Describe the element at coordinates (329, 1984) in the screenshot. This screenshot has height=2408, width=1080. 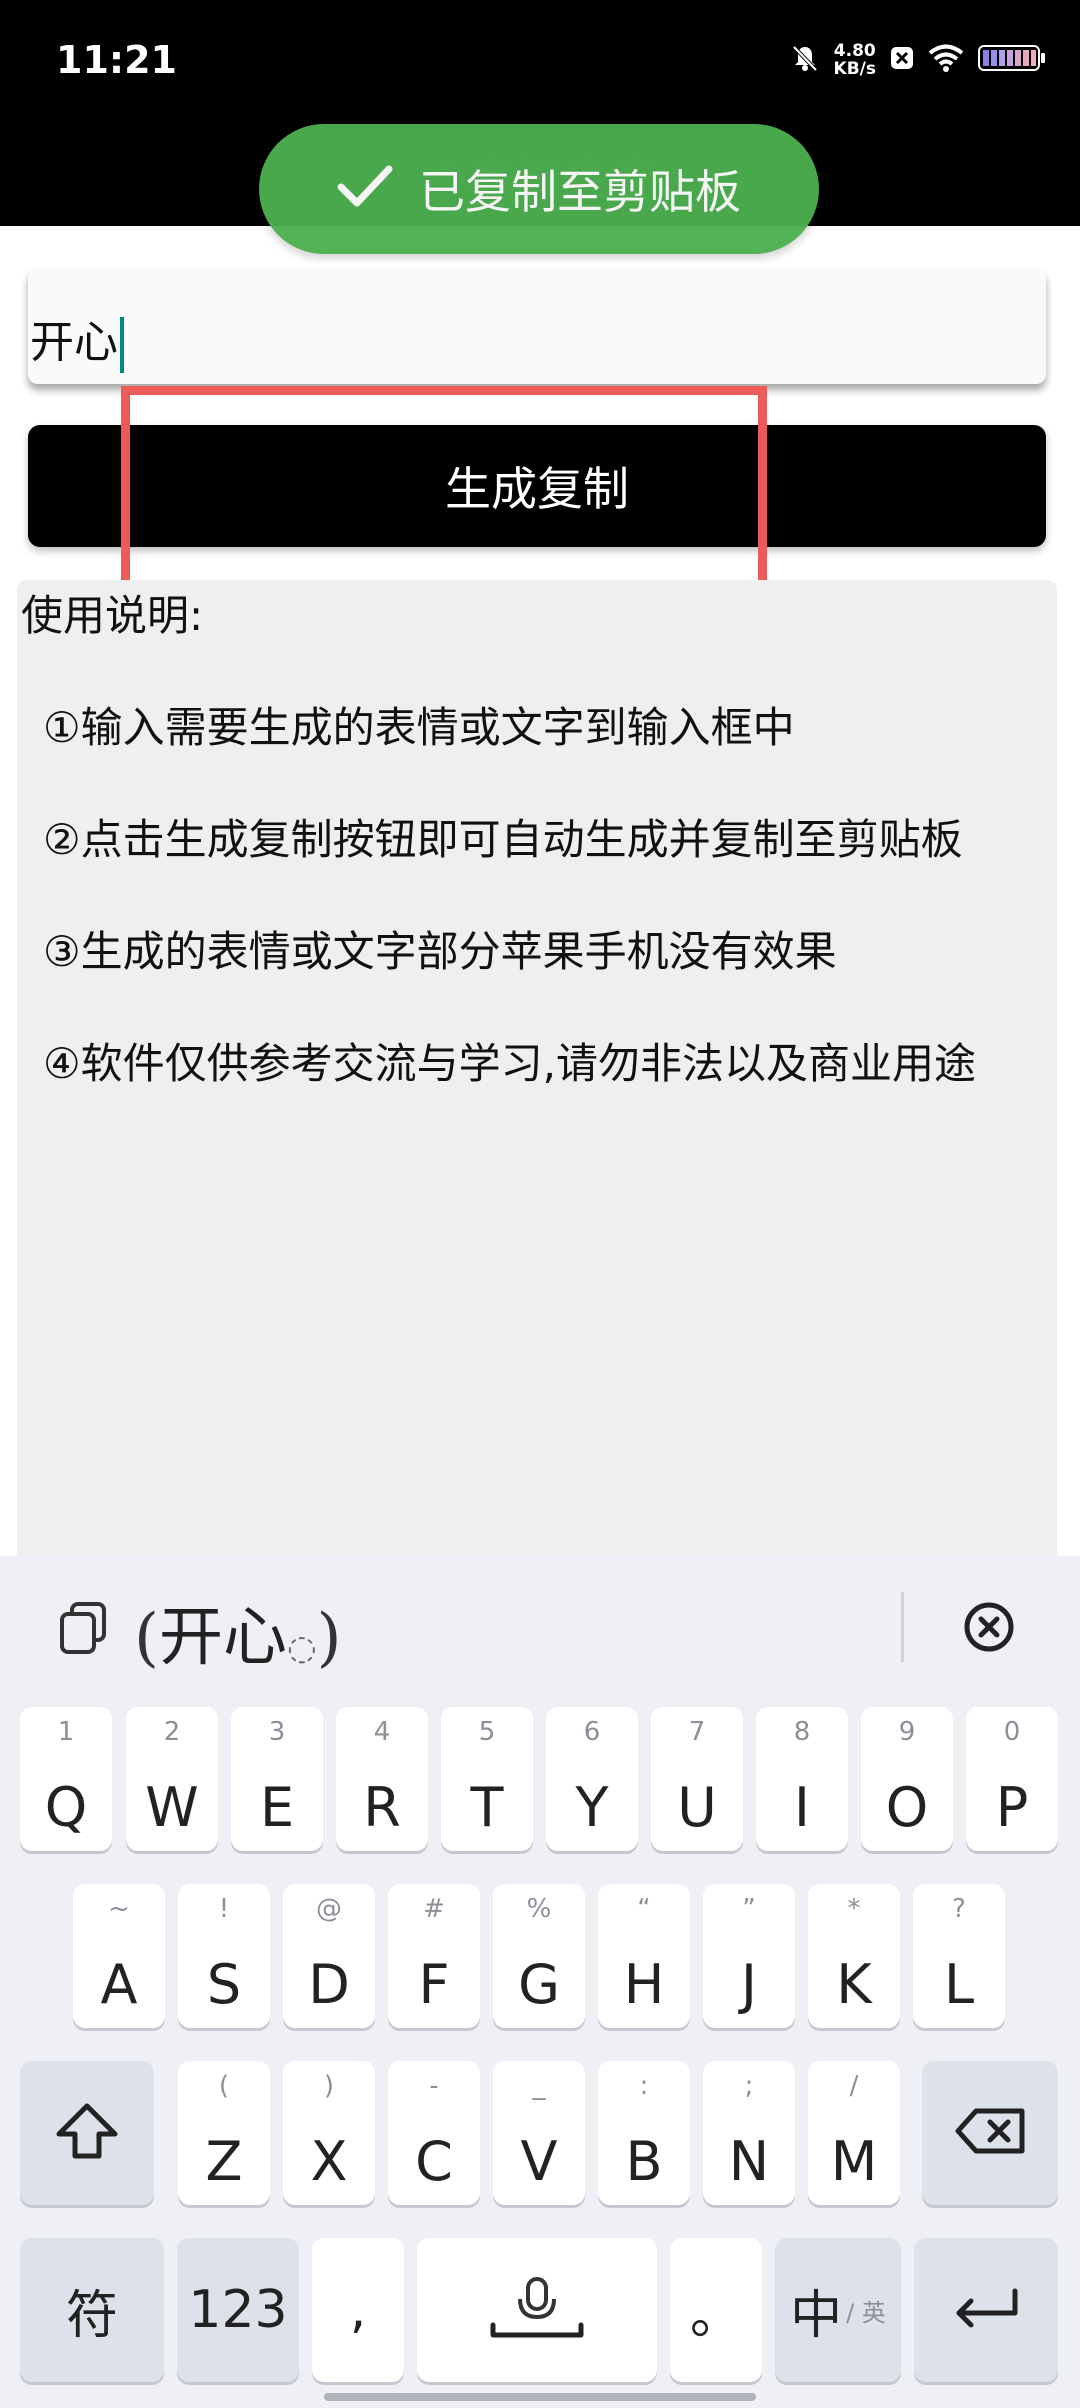
I see `key-d-label: D` at that location.